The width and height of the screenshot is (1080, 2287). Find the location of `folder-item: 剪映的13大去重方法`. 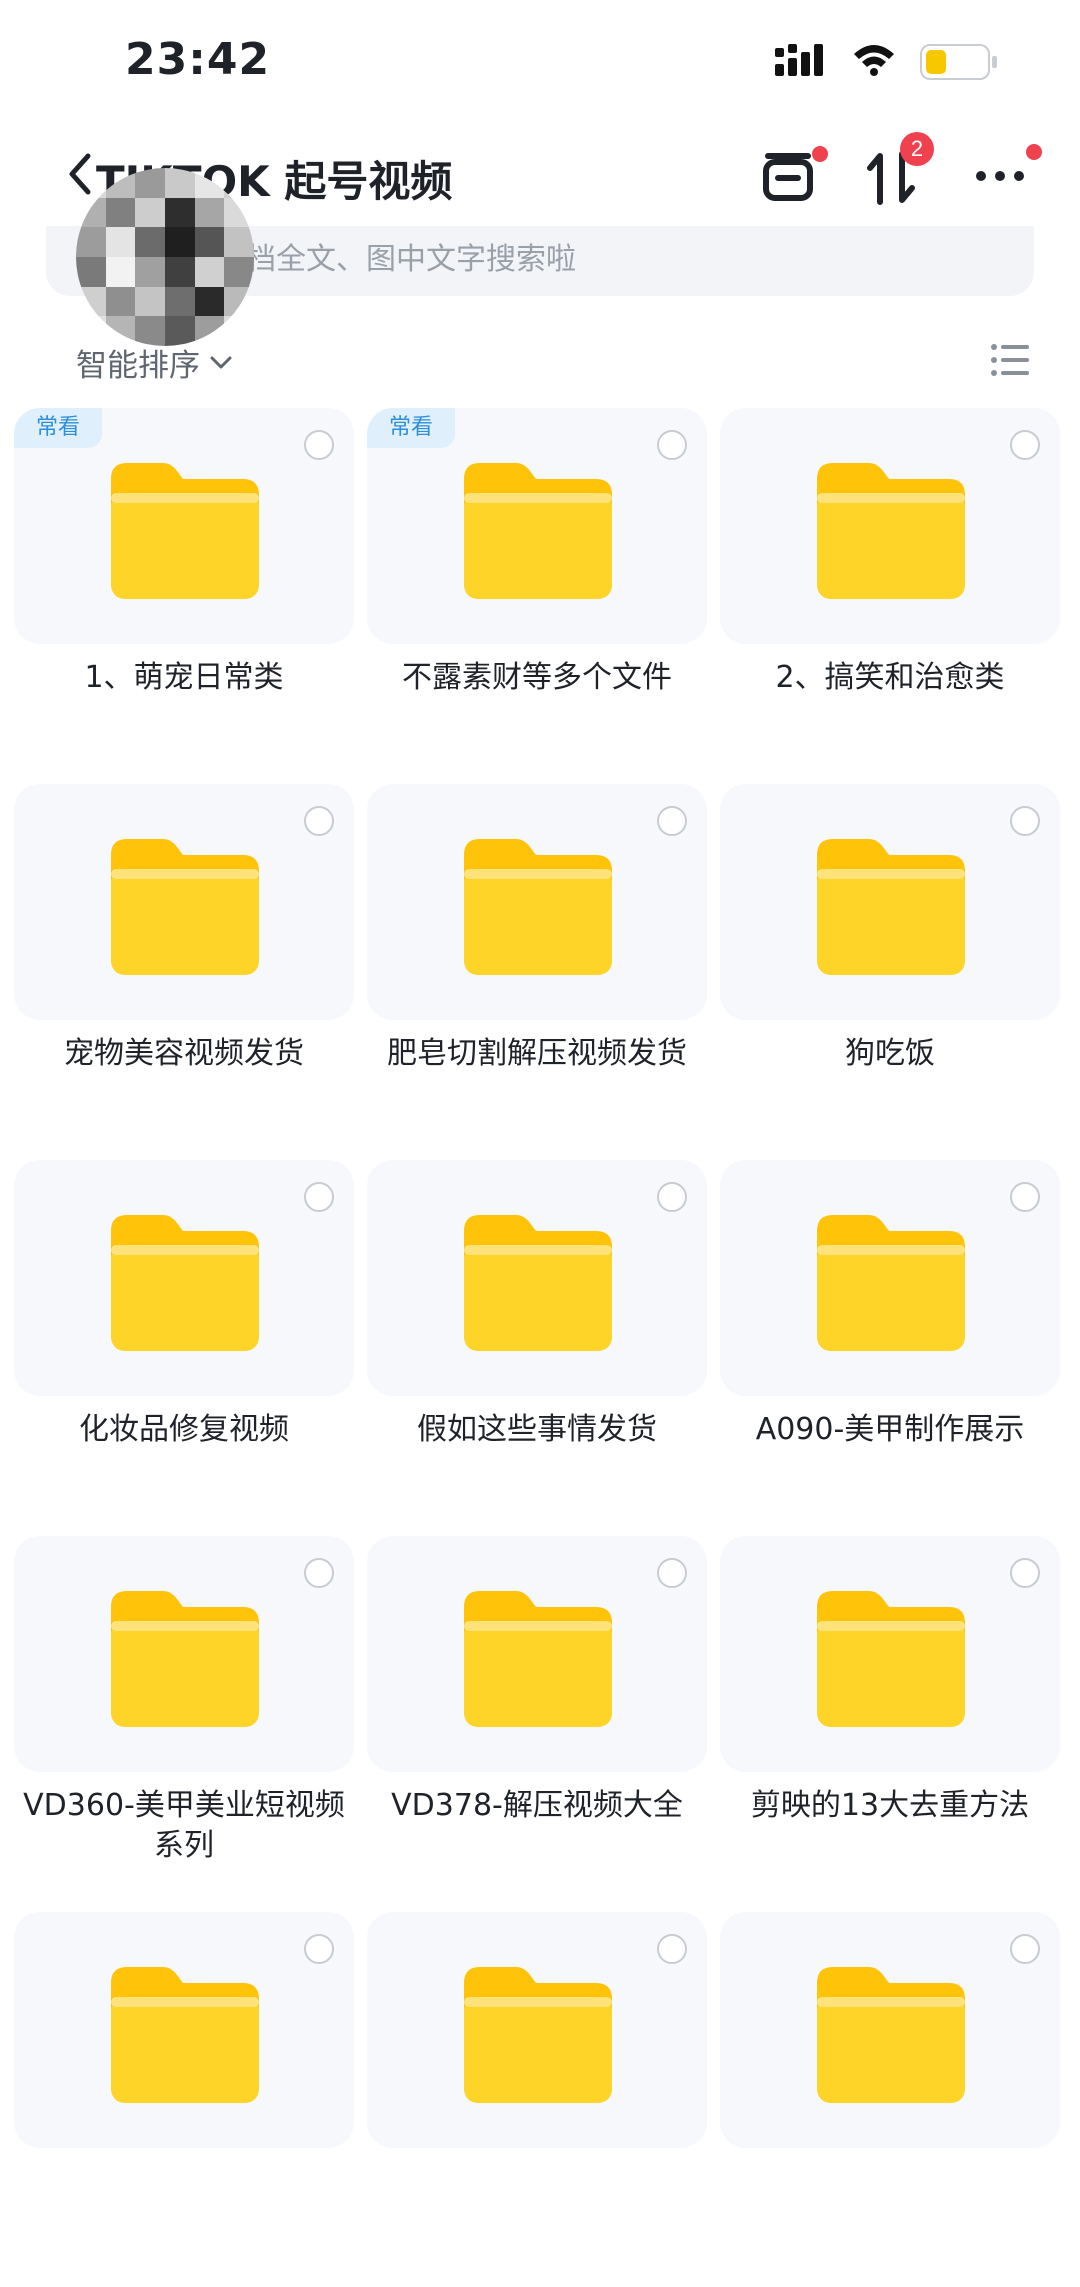

folder-item: 剪映的13大去重方法 is located at coordinates (890, 1723).